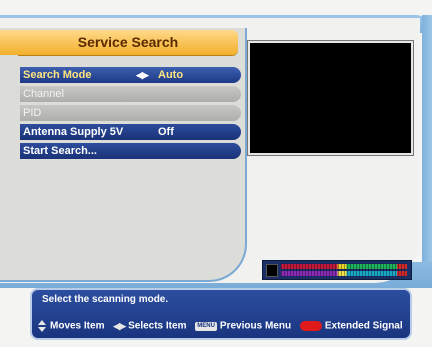  Describe the element at coordinates (73, 132) in the screenshot. I see `menu-item-label: Antenna Supply 5V` at that location.